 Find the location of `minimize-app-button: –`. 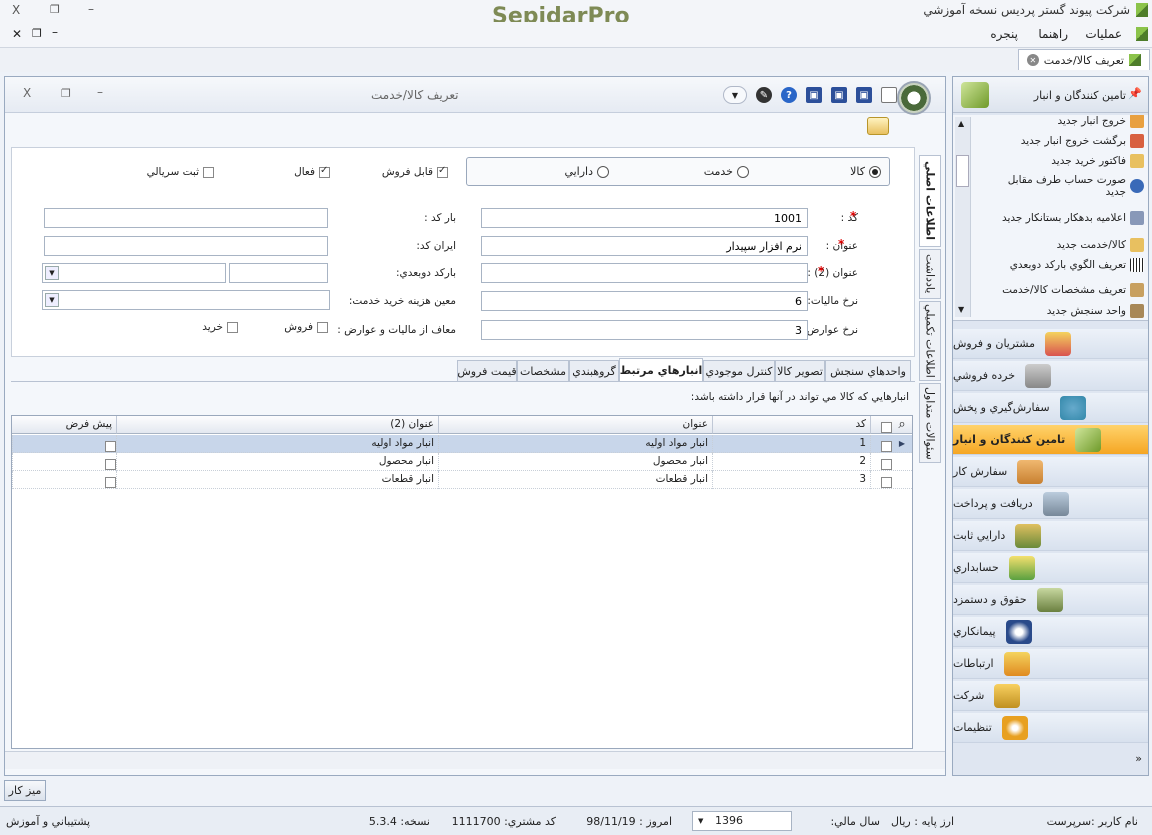

minimize-app-button: – is located at coordinates (91, 9).